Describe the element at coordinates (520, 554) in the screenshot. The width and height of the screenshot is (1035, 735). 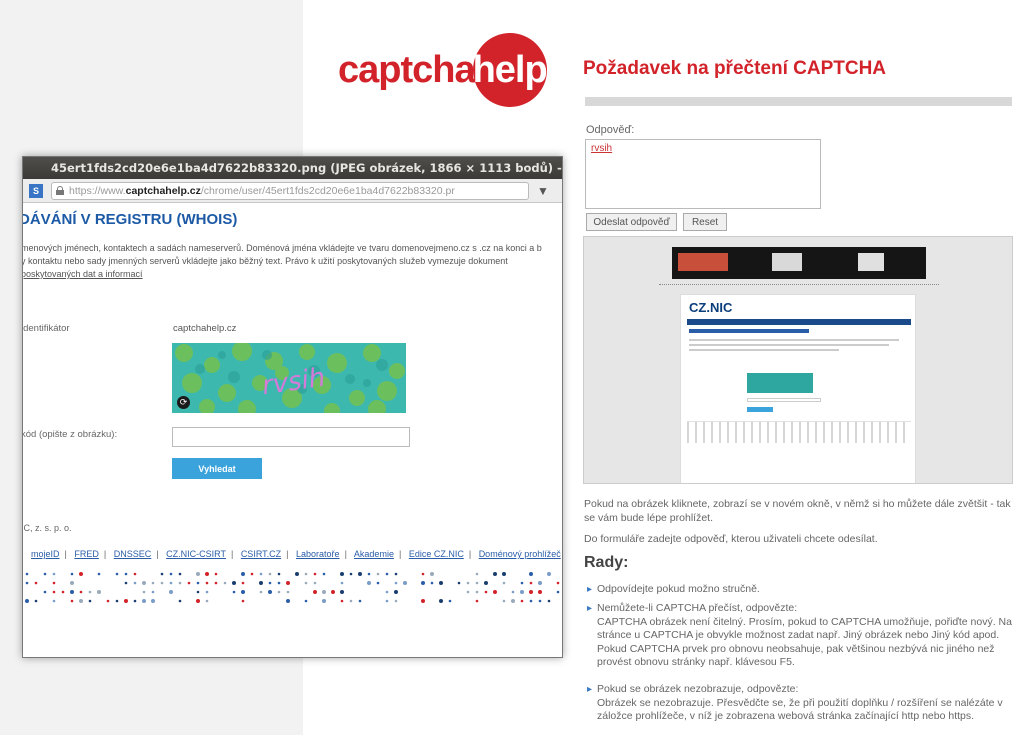
I see `footer-link-domain-browser: Doménový prohlížeč` at that location.